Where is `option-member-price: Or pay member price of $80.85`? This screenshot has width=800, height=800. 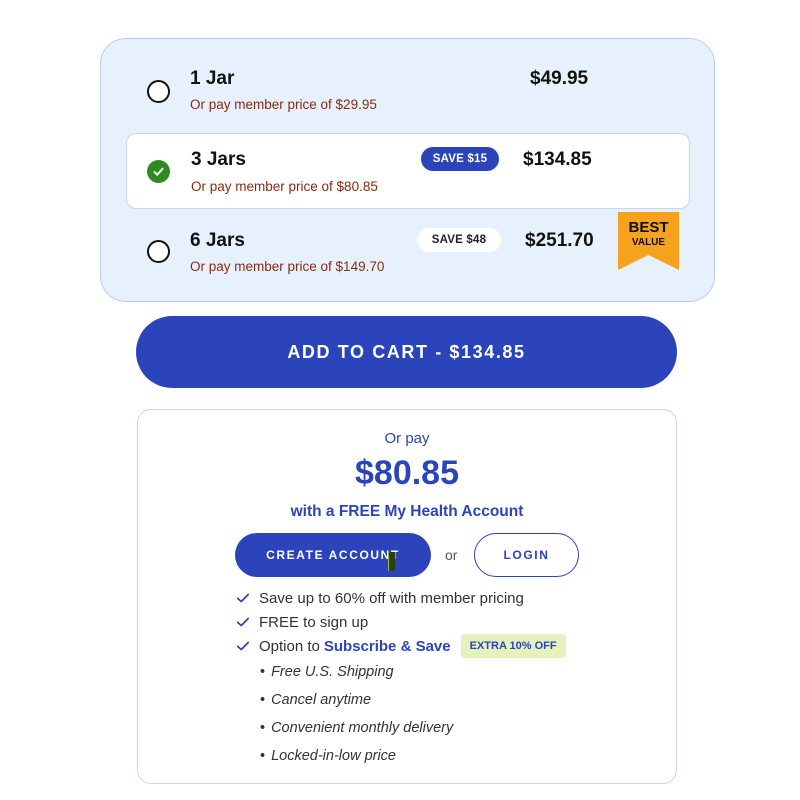 option-member-price: Or pay member price of $80.85 is located at coordinates (284, 186).